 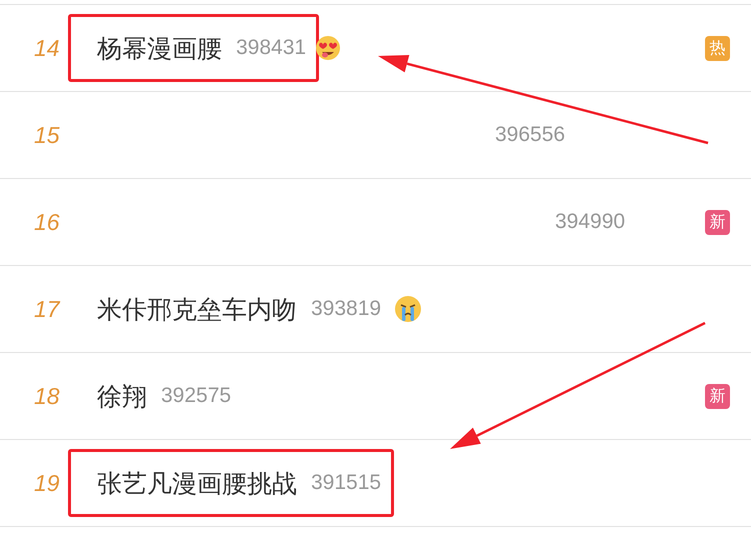 What do you see at coordinates (197, 310) in the screenshot?
I see `topic-title: 米佧邢克垒车内吻` at bounding box center [197, 310].